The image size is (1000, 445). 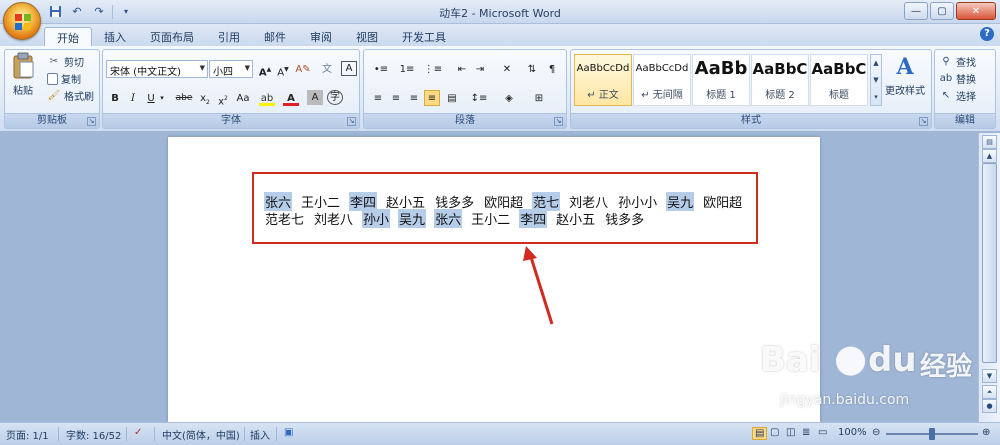 I want to click on shrink-font-icon: A▼, so click(x=283, y=69).